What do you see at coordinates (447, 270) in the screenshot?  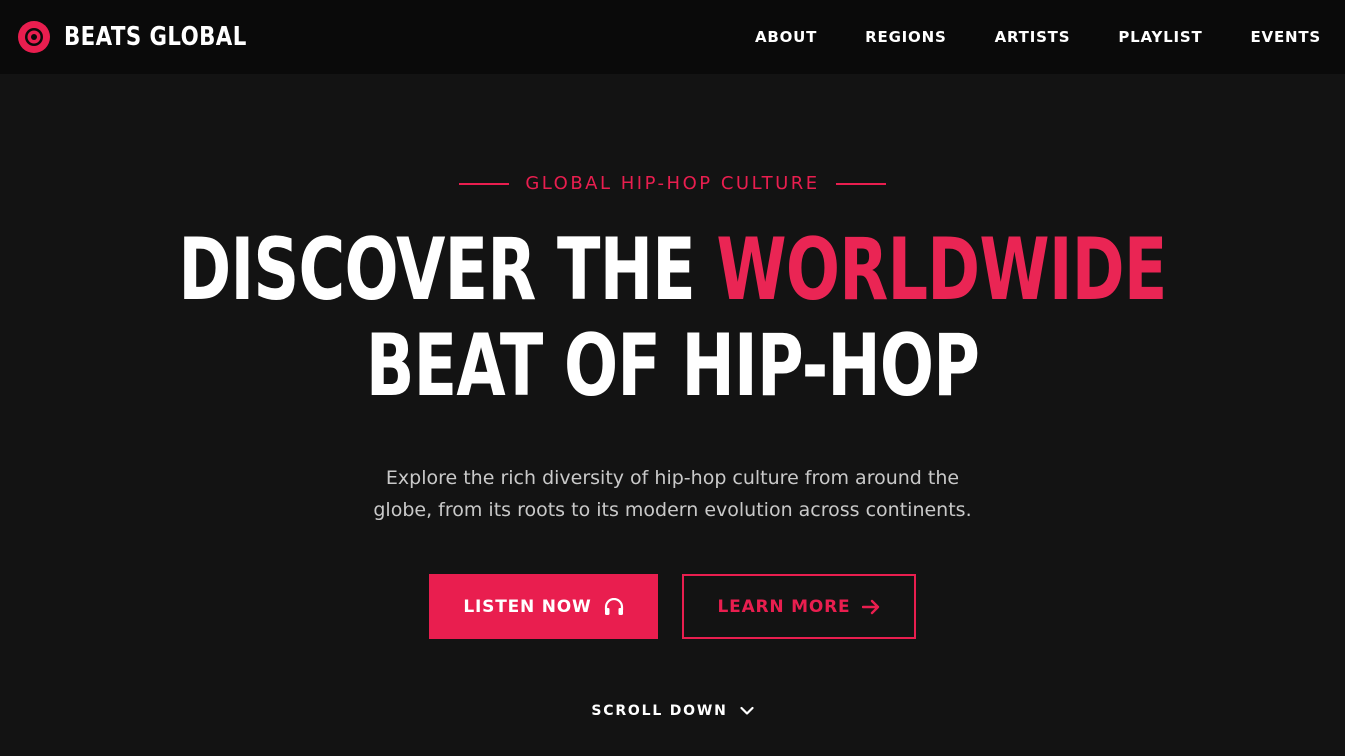 I see `headline-part1: DISCOVER THE` at bounding box center [447, 270].